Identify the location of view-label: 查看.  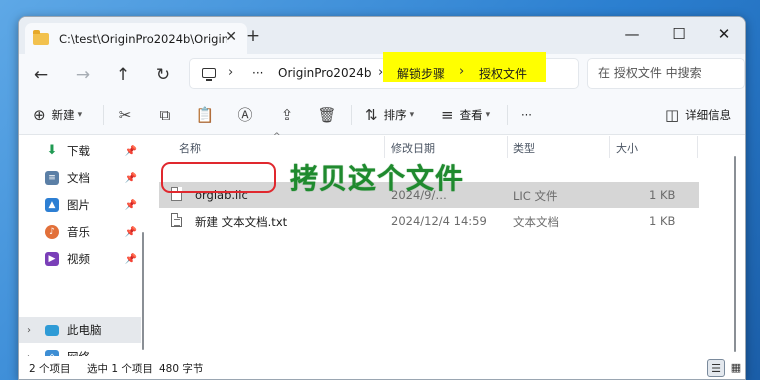
(471, 115).